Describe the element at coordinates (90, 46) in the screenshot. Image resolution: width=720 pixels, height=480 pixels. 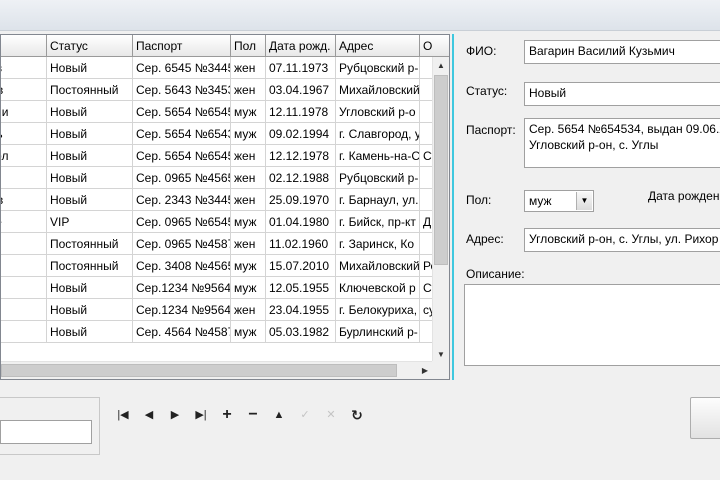
I see `column-header-status: Статус` at that location.